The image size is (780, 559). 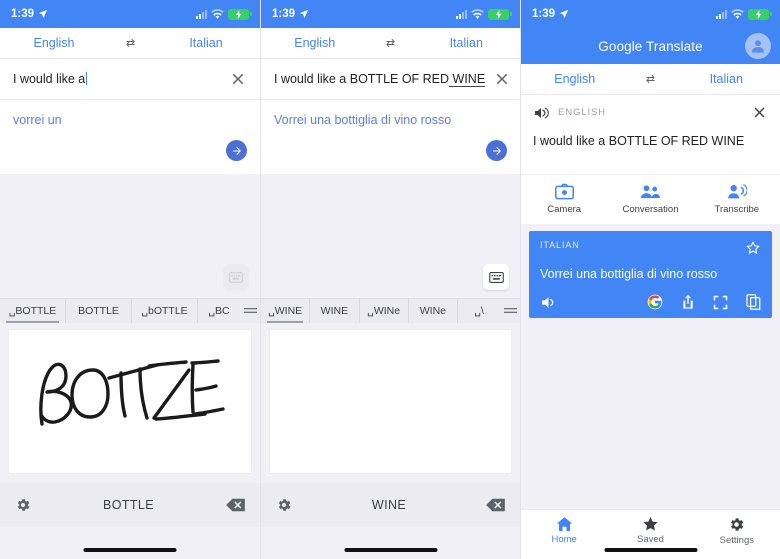 I want to click on translation-preview-text: vorrei un, so click(x=37, y=120).